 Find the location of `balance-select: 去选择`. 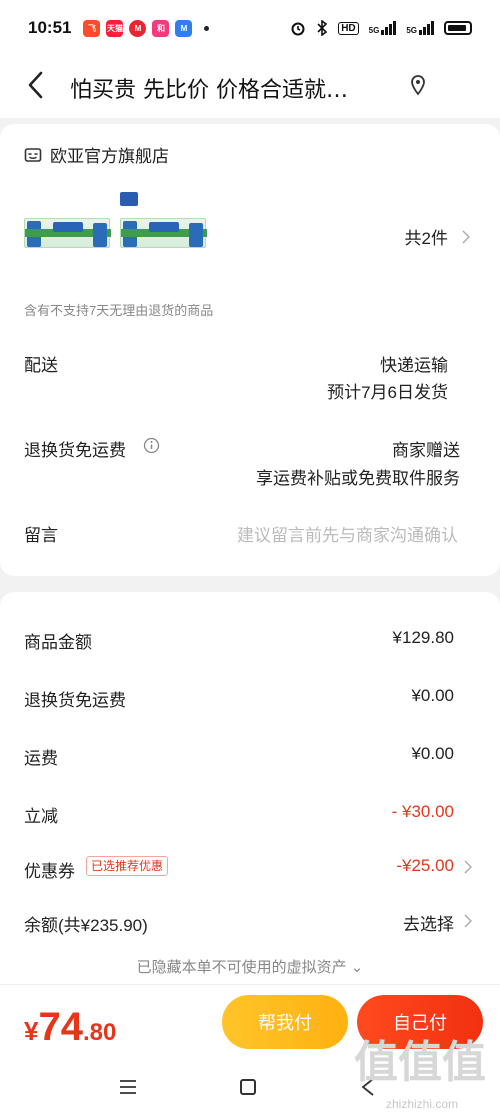

balance-select: 去选择 is located at coordinates (428, 922).